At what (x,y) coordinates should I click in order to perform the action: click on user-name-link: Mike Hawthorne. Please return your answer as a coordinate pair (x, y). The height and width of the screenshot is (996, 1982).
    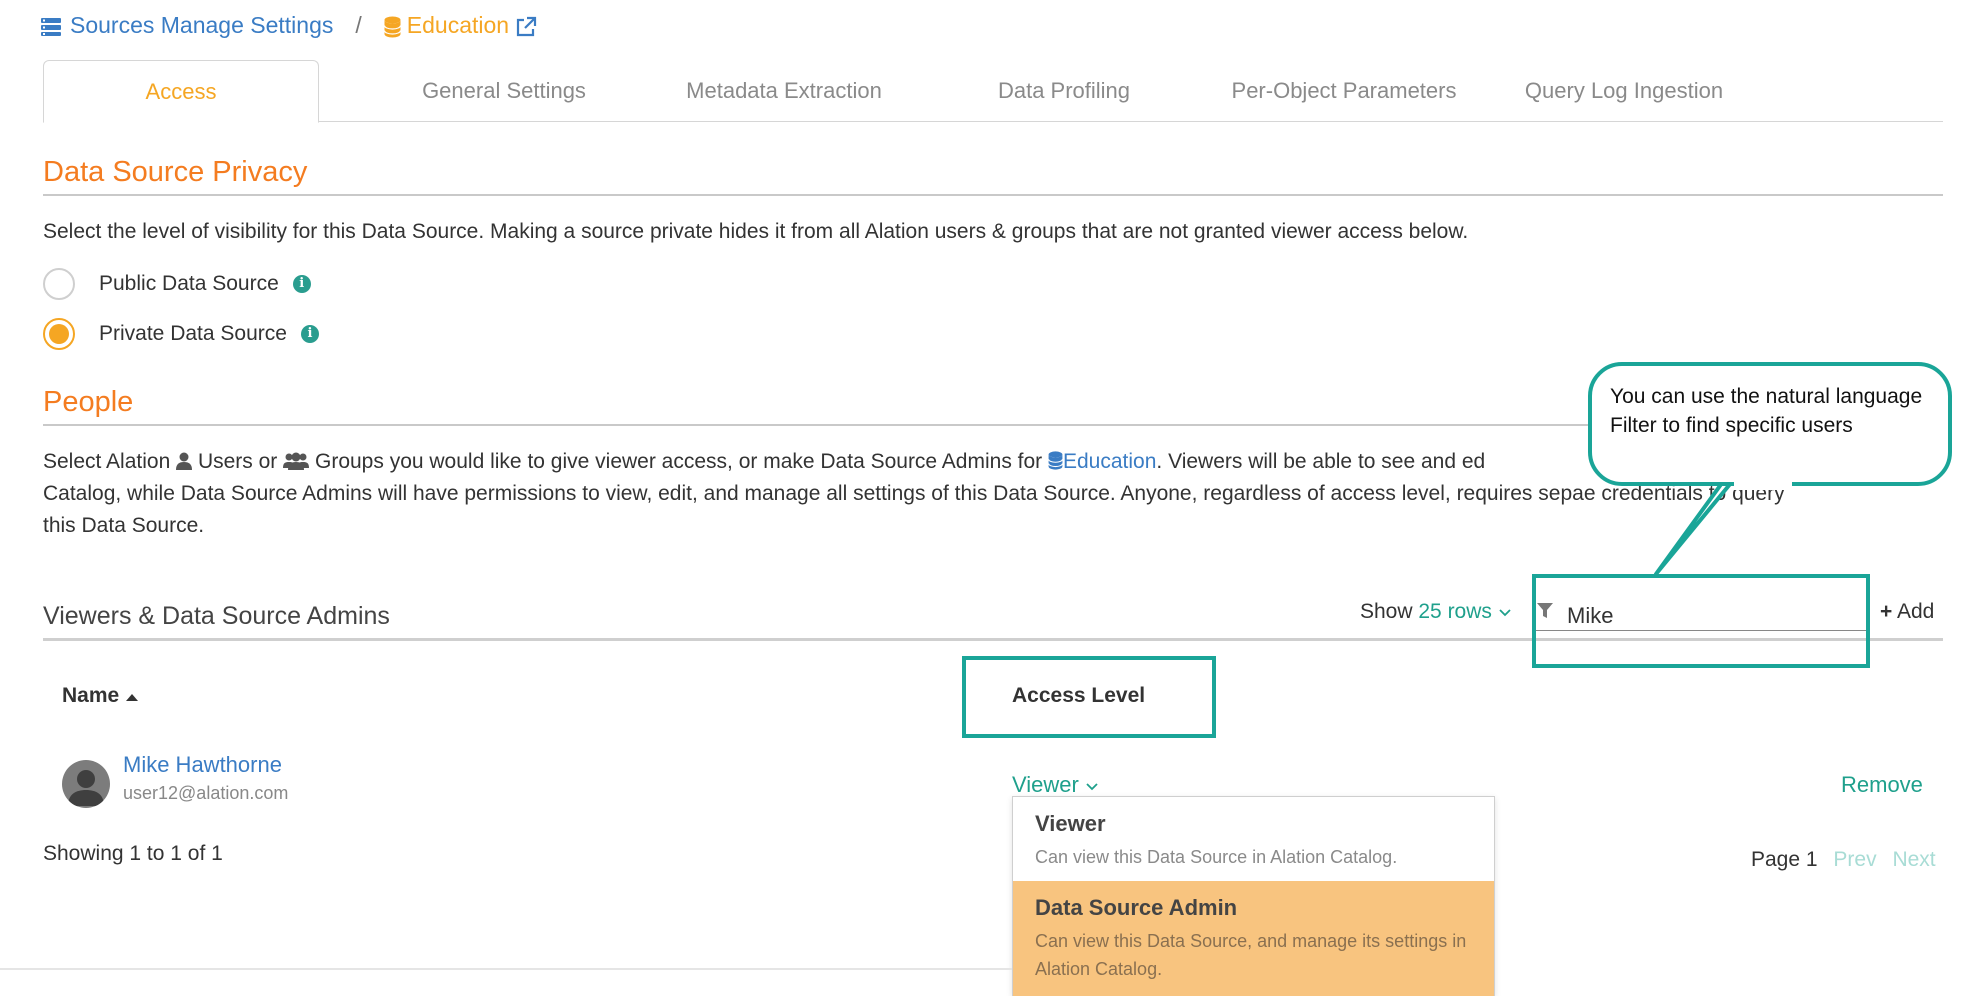
    Looking at the image, I should click on (202, 765).